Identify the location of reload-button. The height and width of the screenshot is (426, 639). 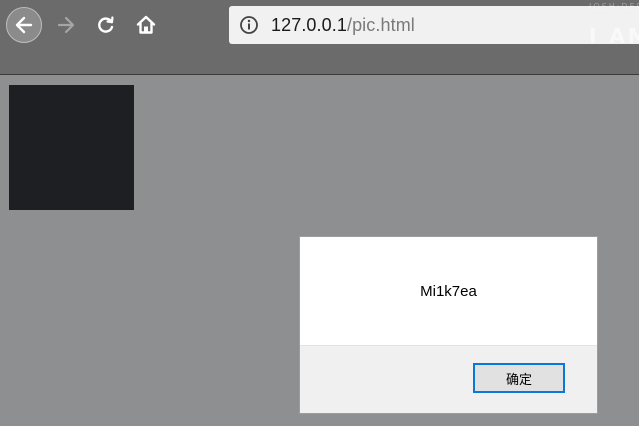
(106, 25).